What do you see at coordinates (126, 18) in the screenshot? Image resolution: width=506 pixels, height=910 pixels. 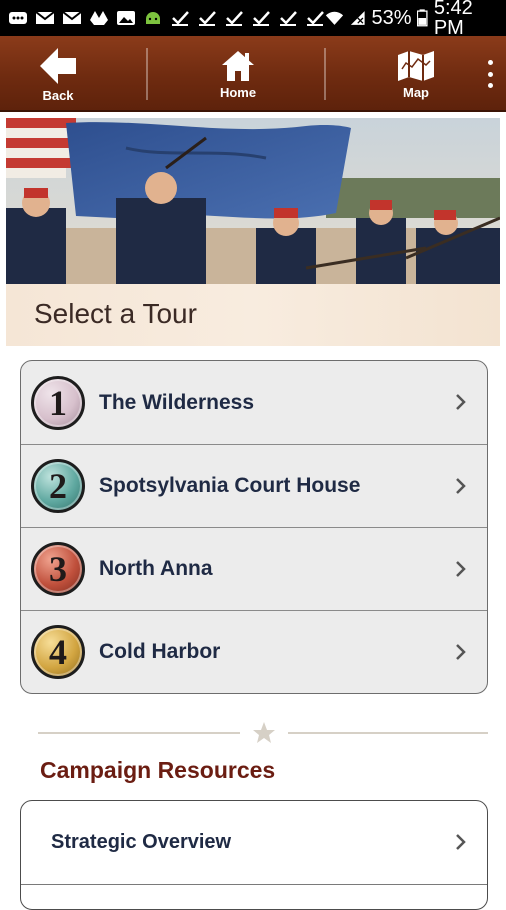 I see `image-icon` at bounding box center [126, 18].